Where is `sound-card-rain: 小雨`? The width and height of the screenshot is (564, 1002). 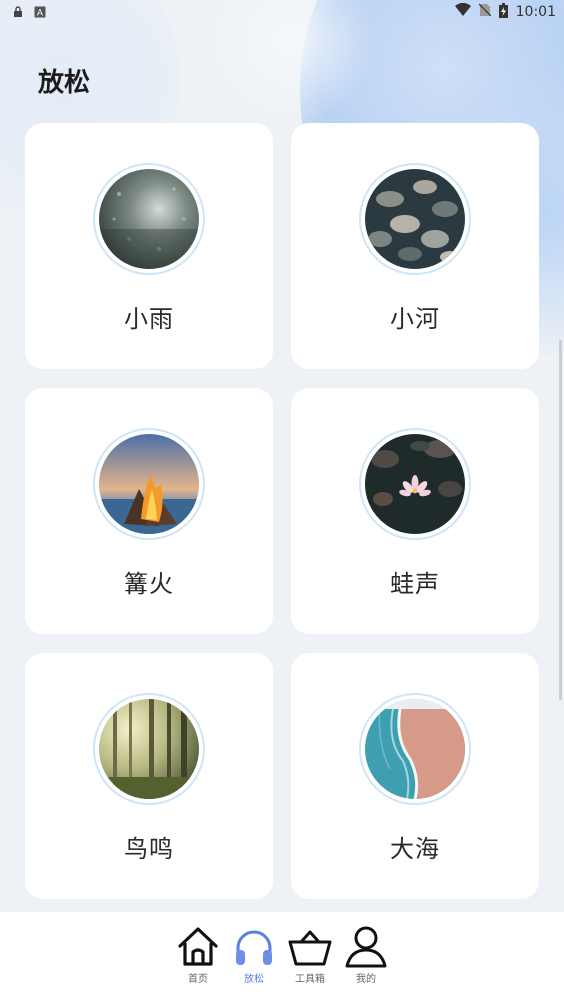
sound-card-rain: 小雨 is located at coordinates (149, 246).